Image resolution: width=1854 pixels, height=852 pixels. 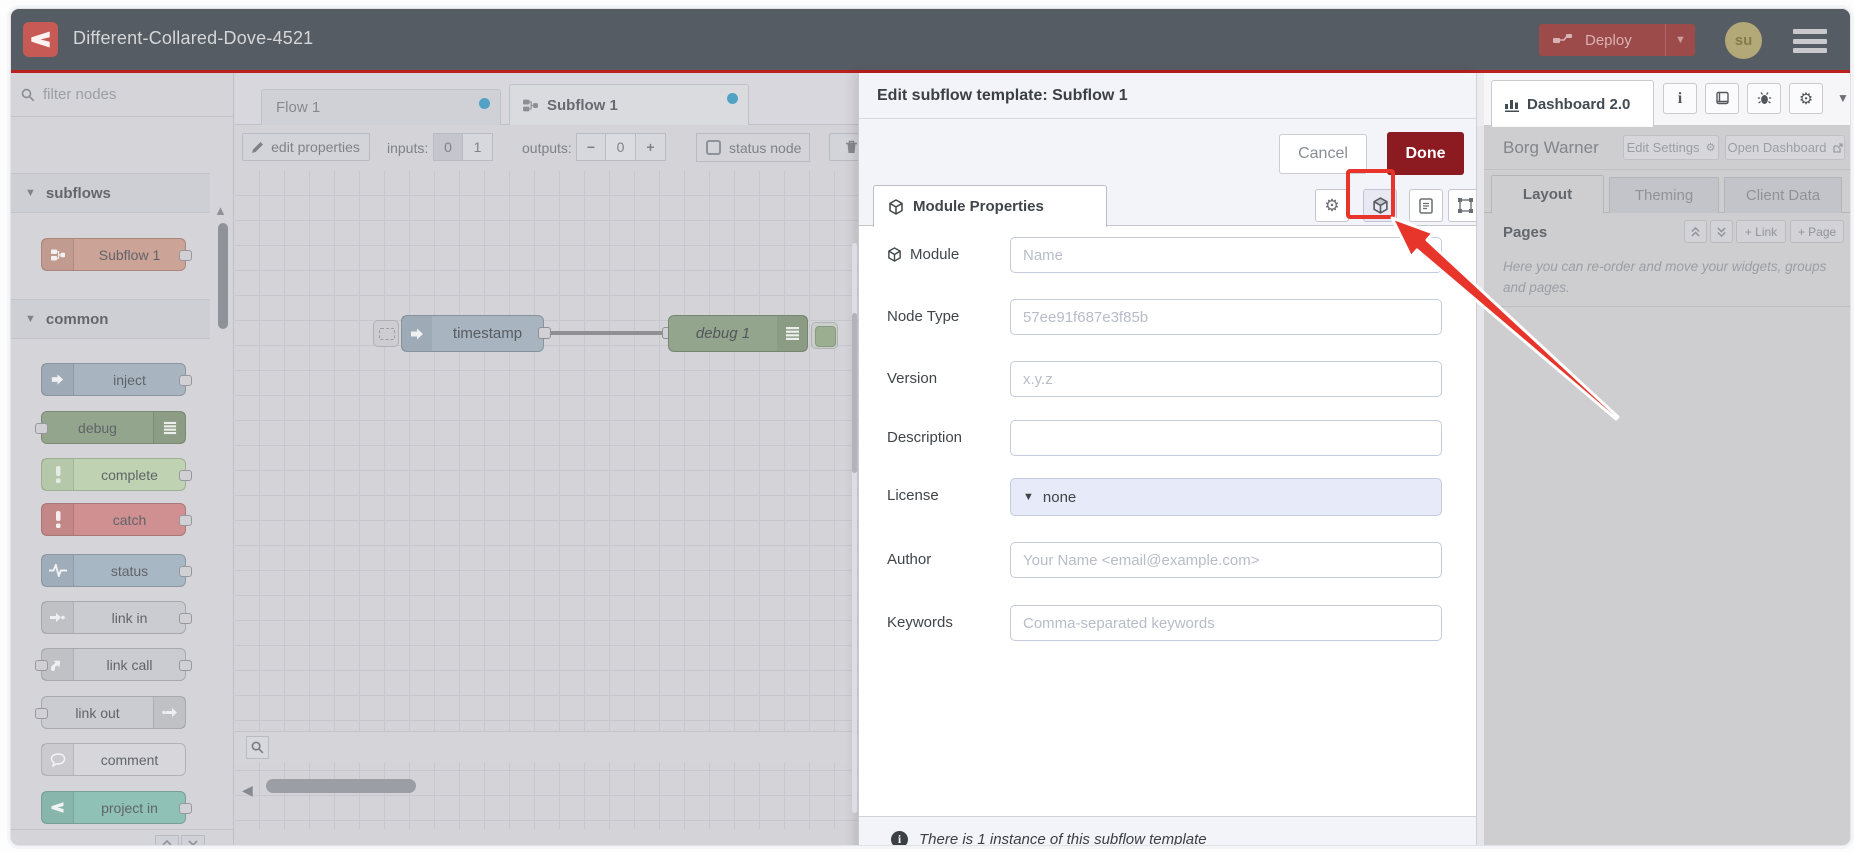 I want to click on subflow-output-stub, so click(x=824, y=335).